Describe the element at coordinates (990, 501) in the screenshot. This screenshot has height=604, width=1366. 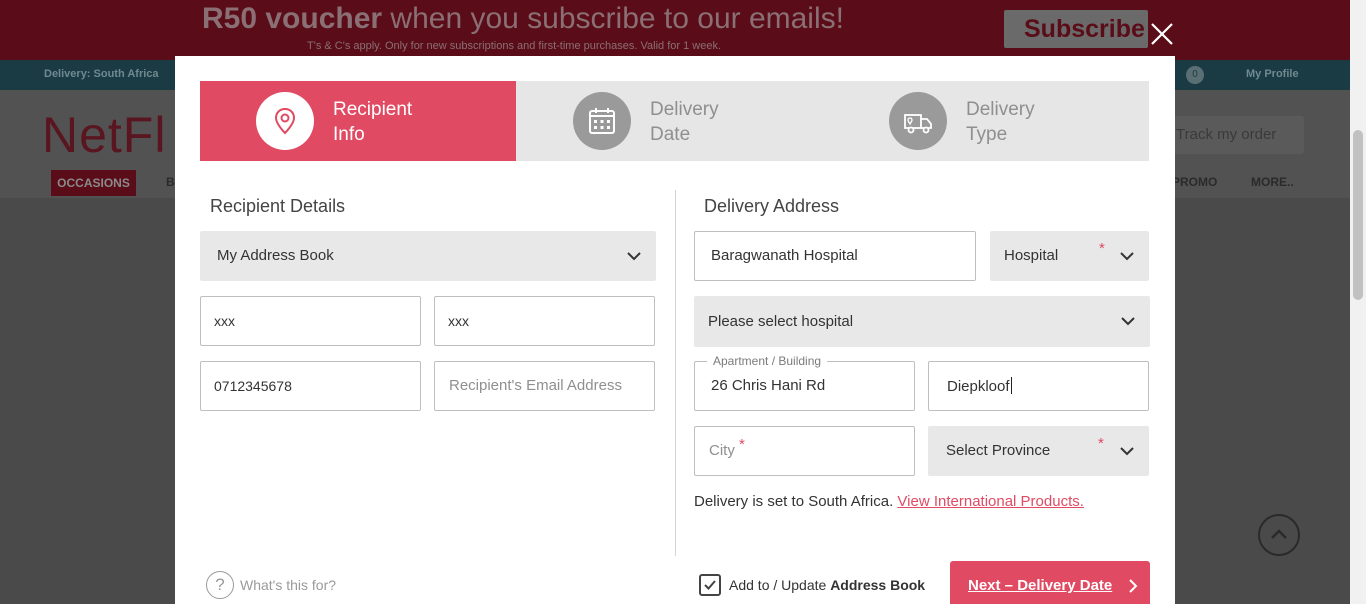
I see `view-international-products-link: View International Products.` at that location.